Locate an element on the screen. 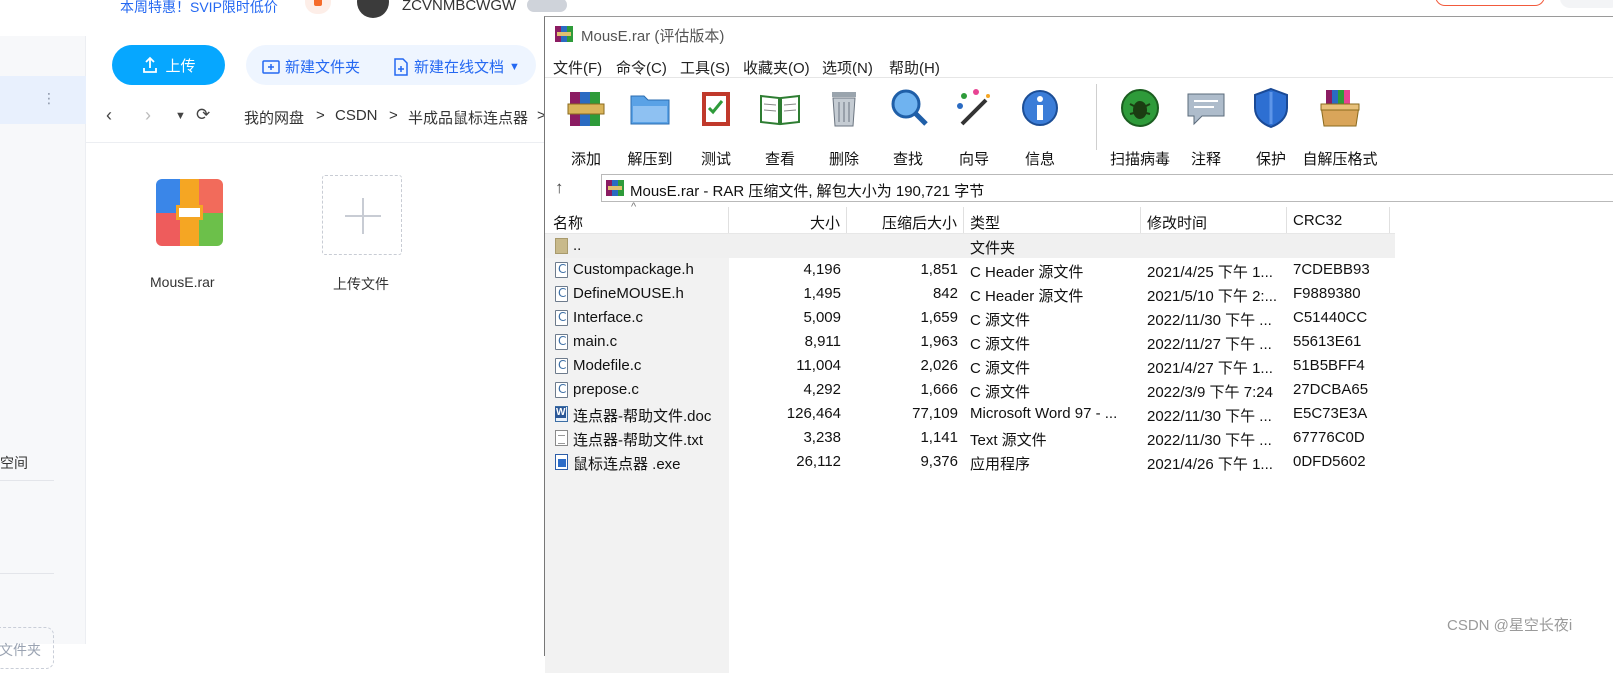 The height and width of the screenshot is (673, 1613). refresh-icon: ⟳ is located at coordinates (203, 115).